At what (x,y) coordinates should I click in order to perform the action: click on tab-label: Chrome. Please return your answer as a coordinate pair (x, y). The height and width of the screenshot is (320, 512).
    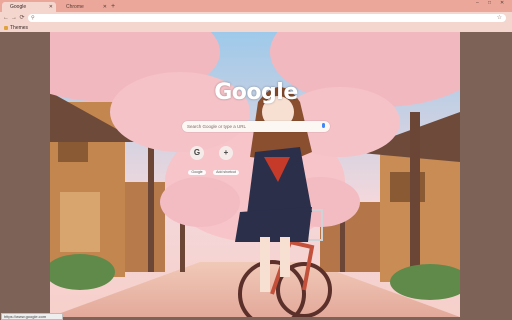
    Looking at the image, I should click on (75, 7).